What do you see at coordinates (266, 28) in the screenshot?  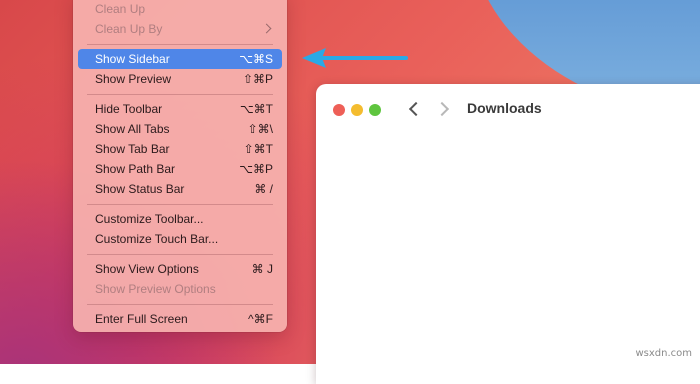 I see `chevron-right-icon` at bounding box center [266, 28].